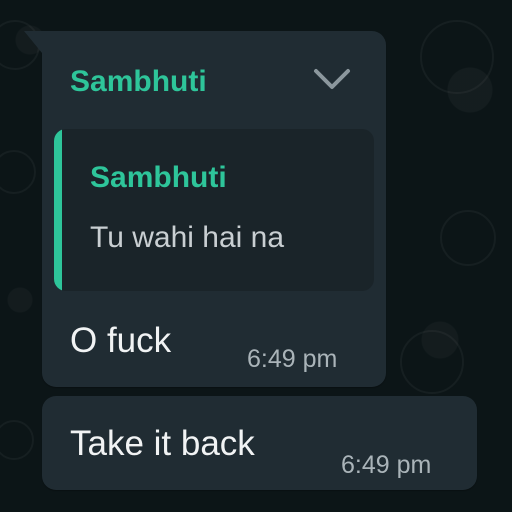  Describe the element at coordinates (162, 443) in the screenshot. I see `message-text: Take it back` at that location.